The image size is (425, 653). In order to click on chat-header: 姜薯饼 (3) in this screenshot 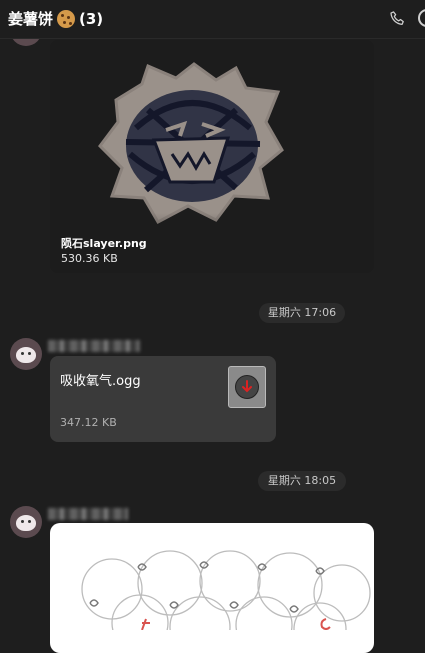, I will do `click(212, 19)`.